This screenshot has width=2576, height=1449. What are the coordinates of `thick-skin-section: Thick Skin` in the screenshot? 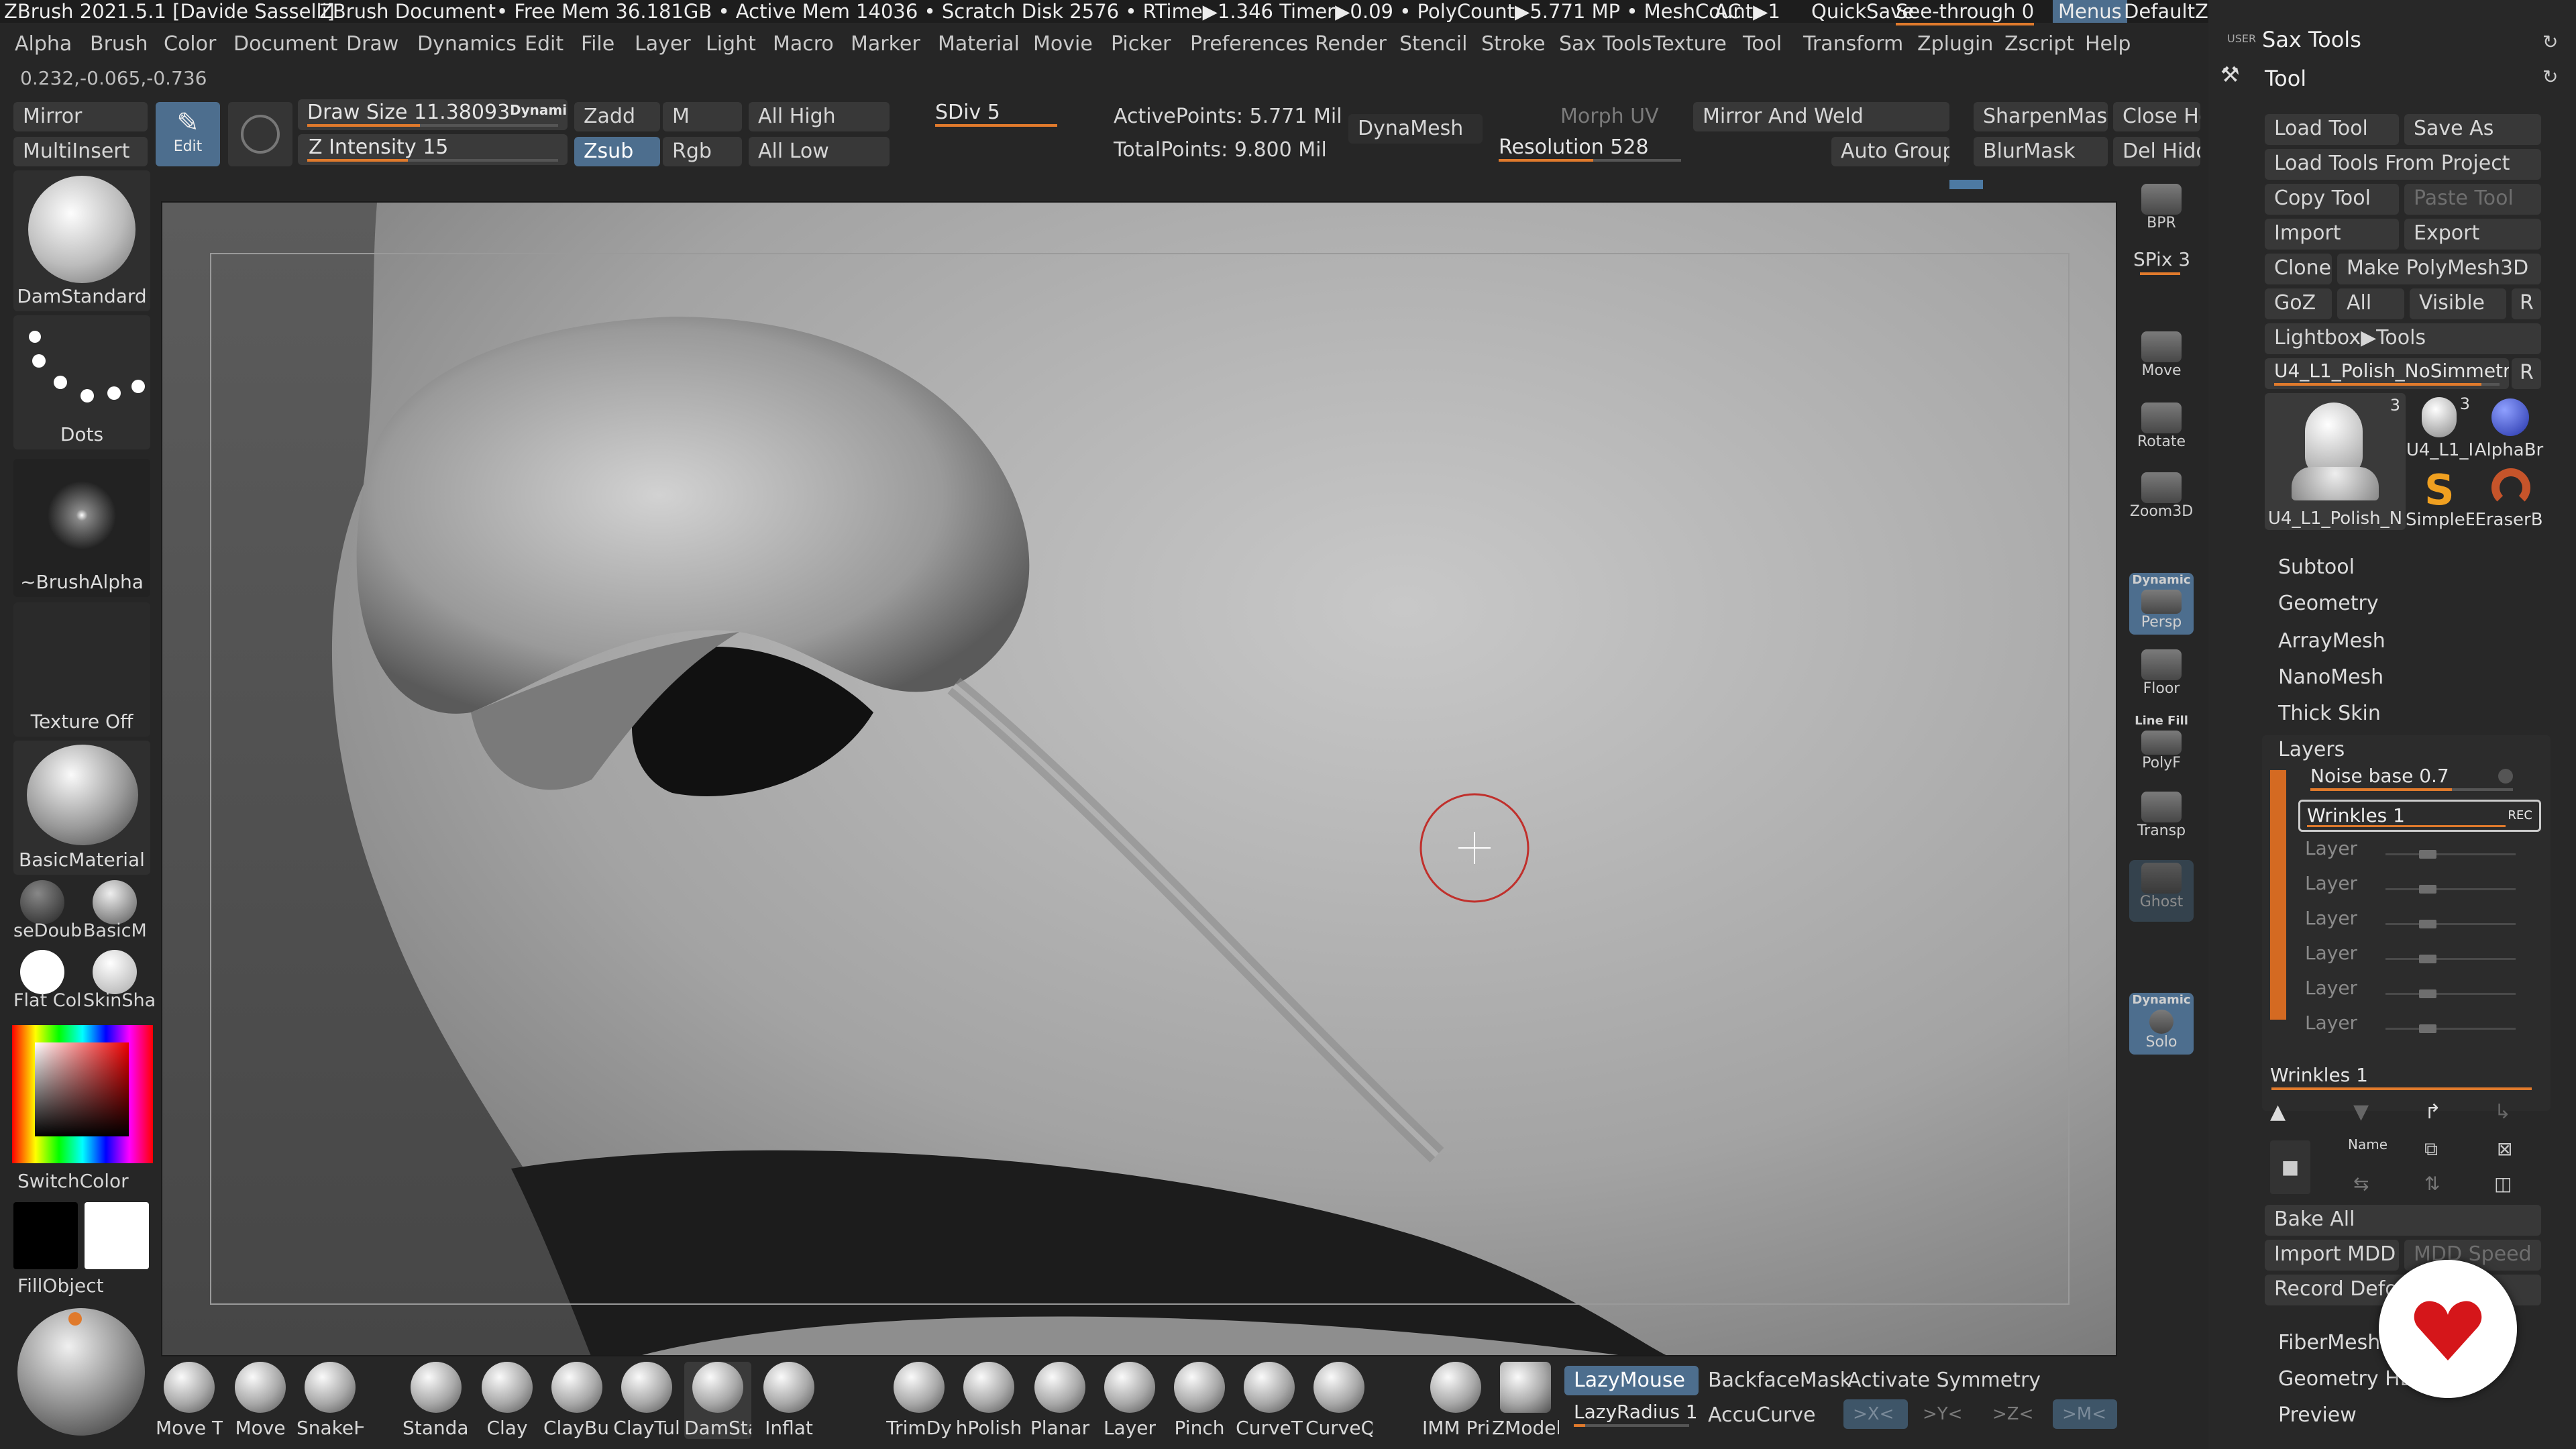 It's located at (2329, 713).